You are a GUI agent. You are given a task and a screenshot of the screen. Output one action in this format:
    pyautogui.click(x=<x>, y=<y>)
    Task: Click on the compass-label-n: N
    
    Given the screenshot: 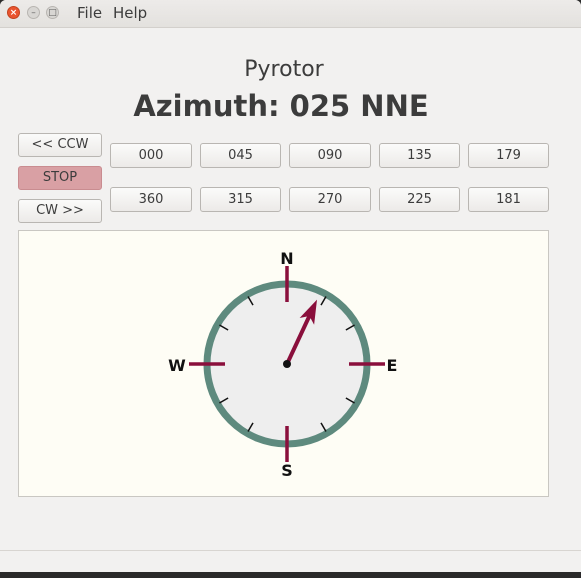 What is the action you would take?
    pyautogui.click(x=286, y=258)
    